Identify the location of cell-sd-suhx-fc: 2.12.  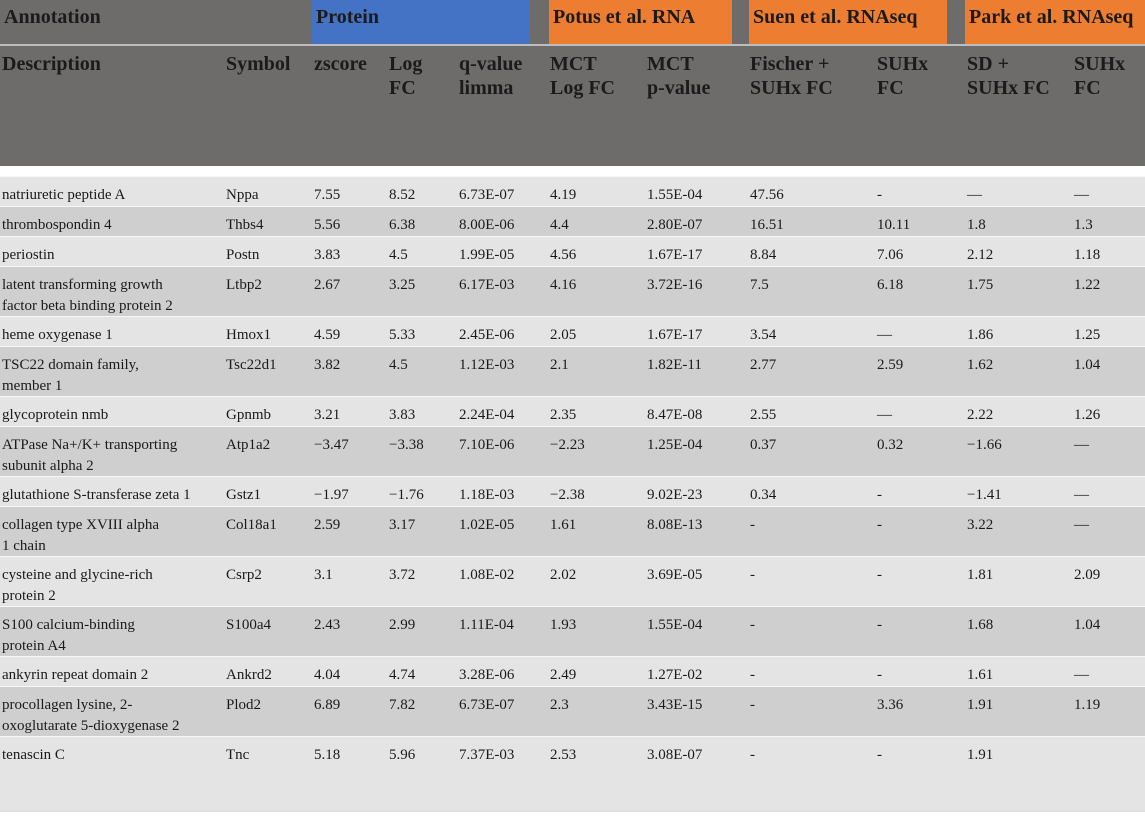
(980, 255).